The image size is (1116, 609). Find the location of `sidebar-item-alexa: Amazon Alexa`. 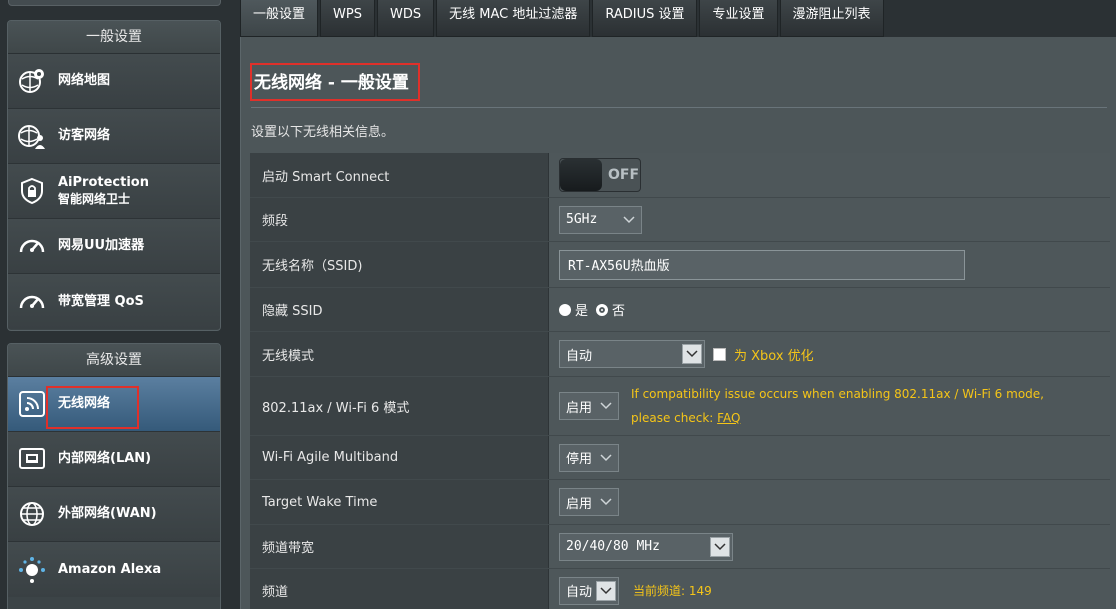

sidebar-item-alexa: Amazon Alexa is located at coordinates (114, 569).